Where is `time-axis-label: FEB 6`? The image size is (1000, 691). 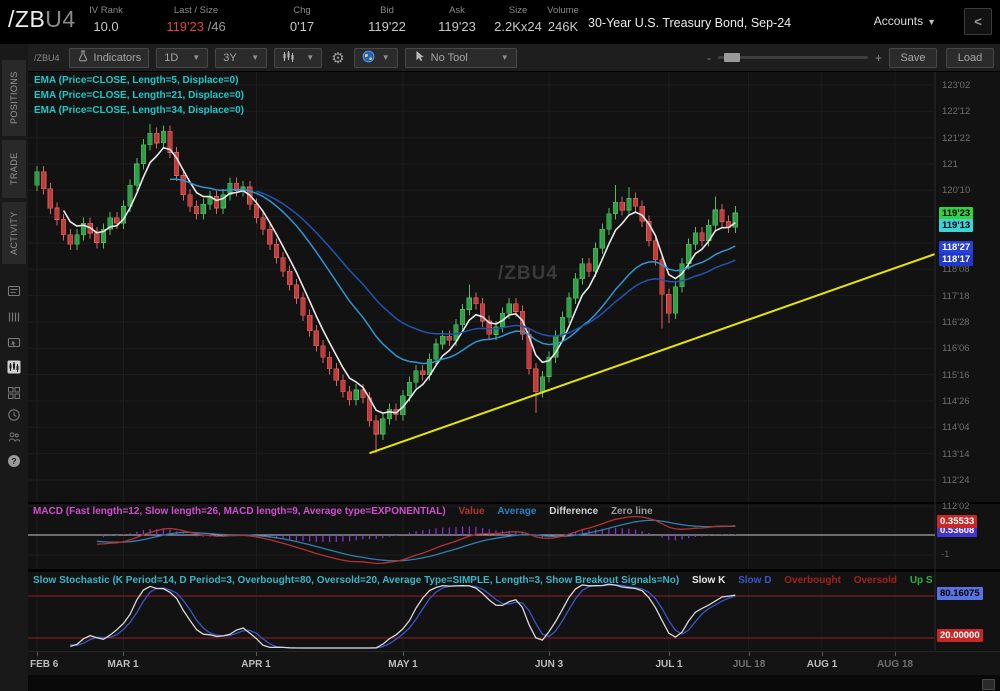
time-axis-label: FEB 6 is located at coordinates (44, 664).